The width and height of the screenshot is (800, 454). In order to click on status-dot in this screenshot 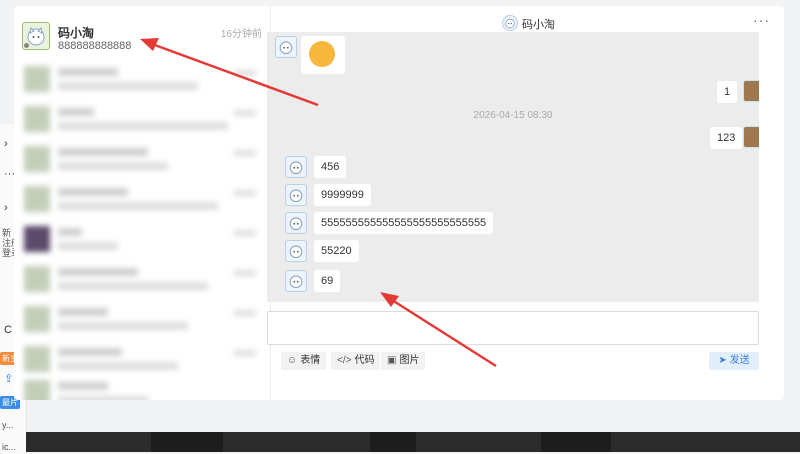, I will do `click(26, 45)`.